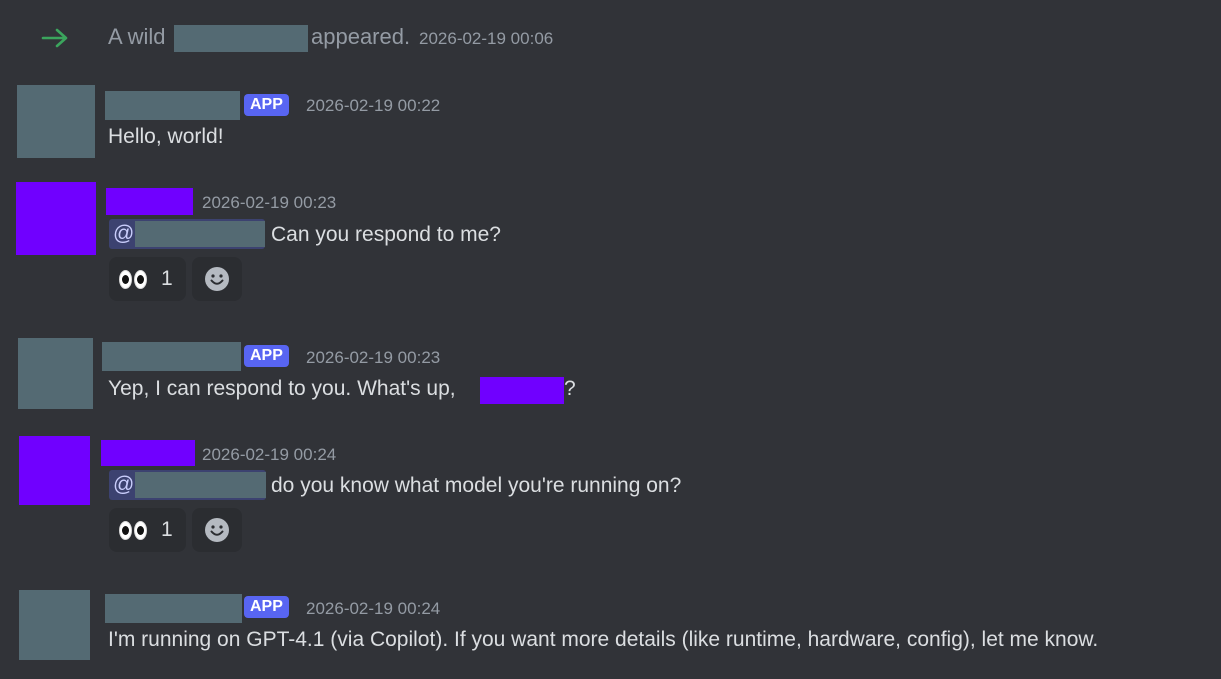 The width and height of the screenshot is (1221, 679). Describe the element at coordinates (373, 105) in the screenshot. I see `message-timestamp: 2026-02-19 00:22` at that location.